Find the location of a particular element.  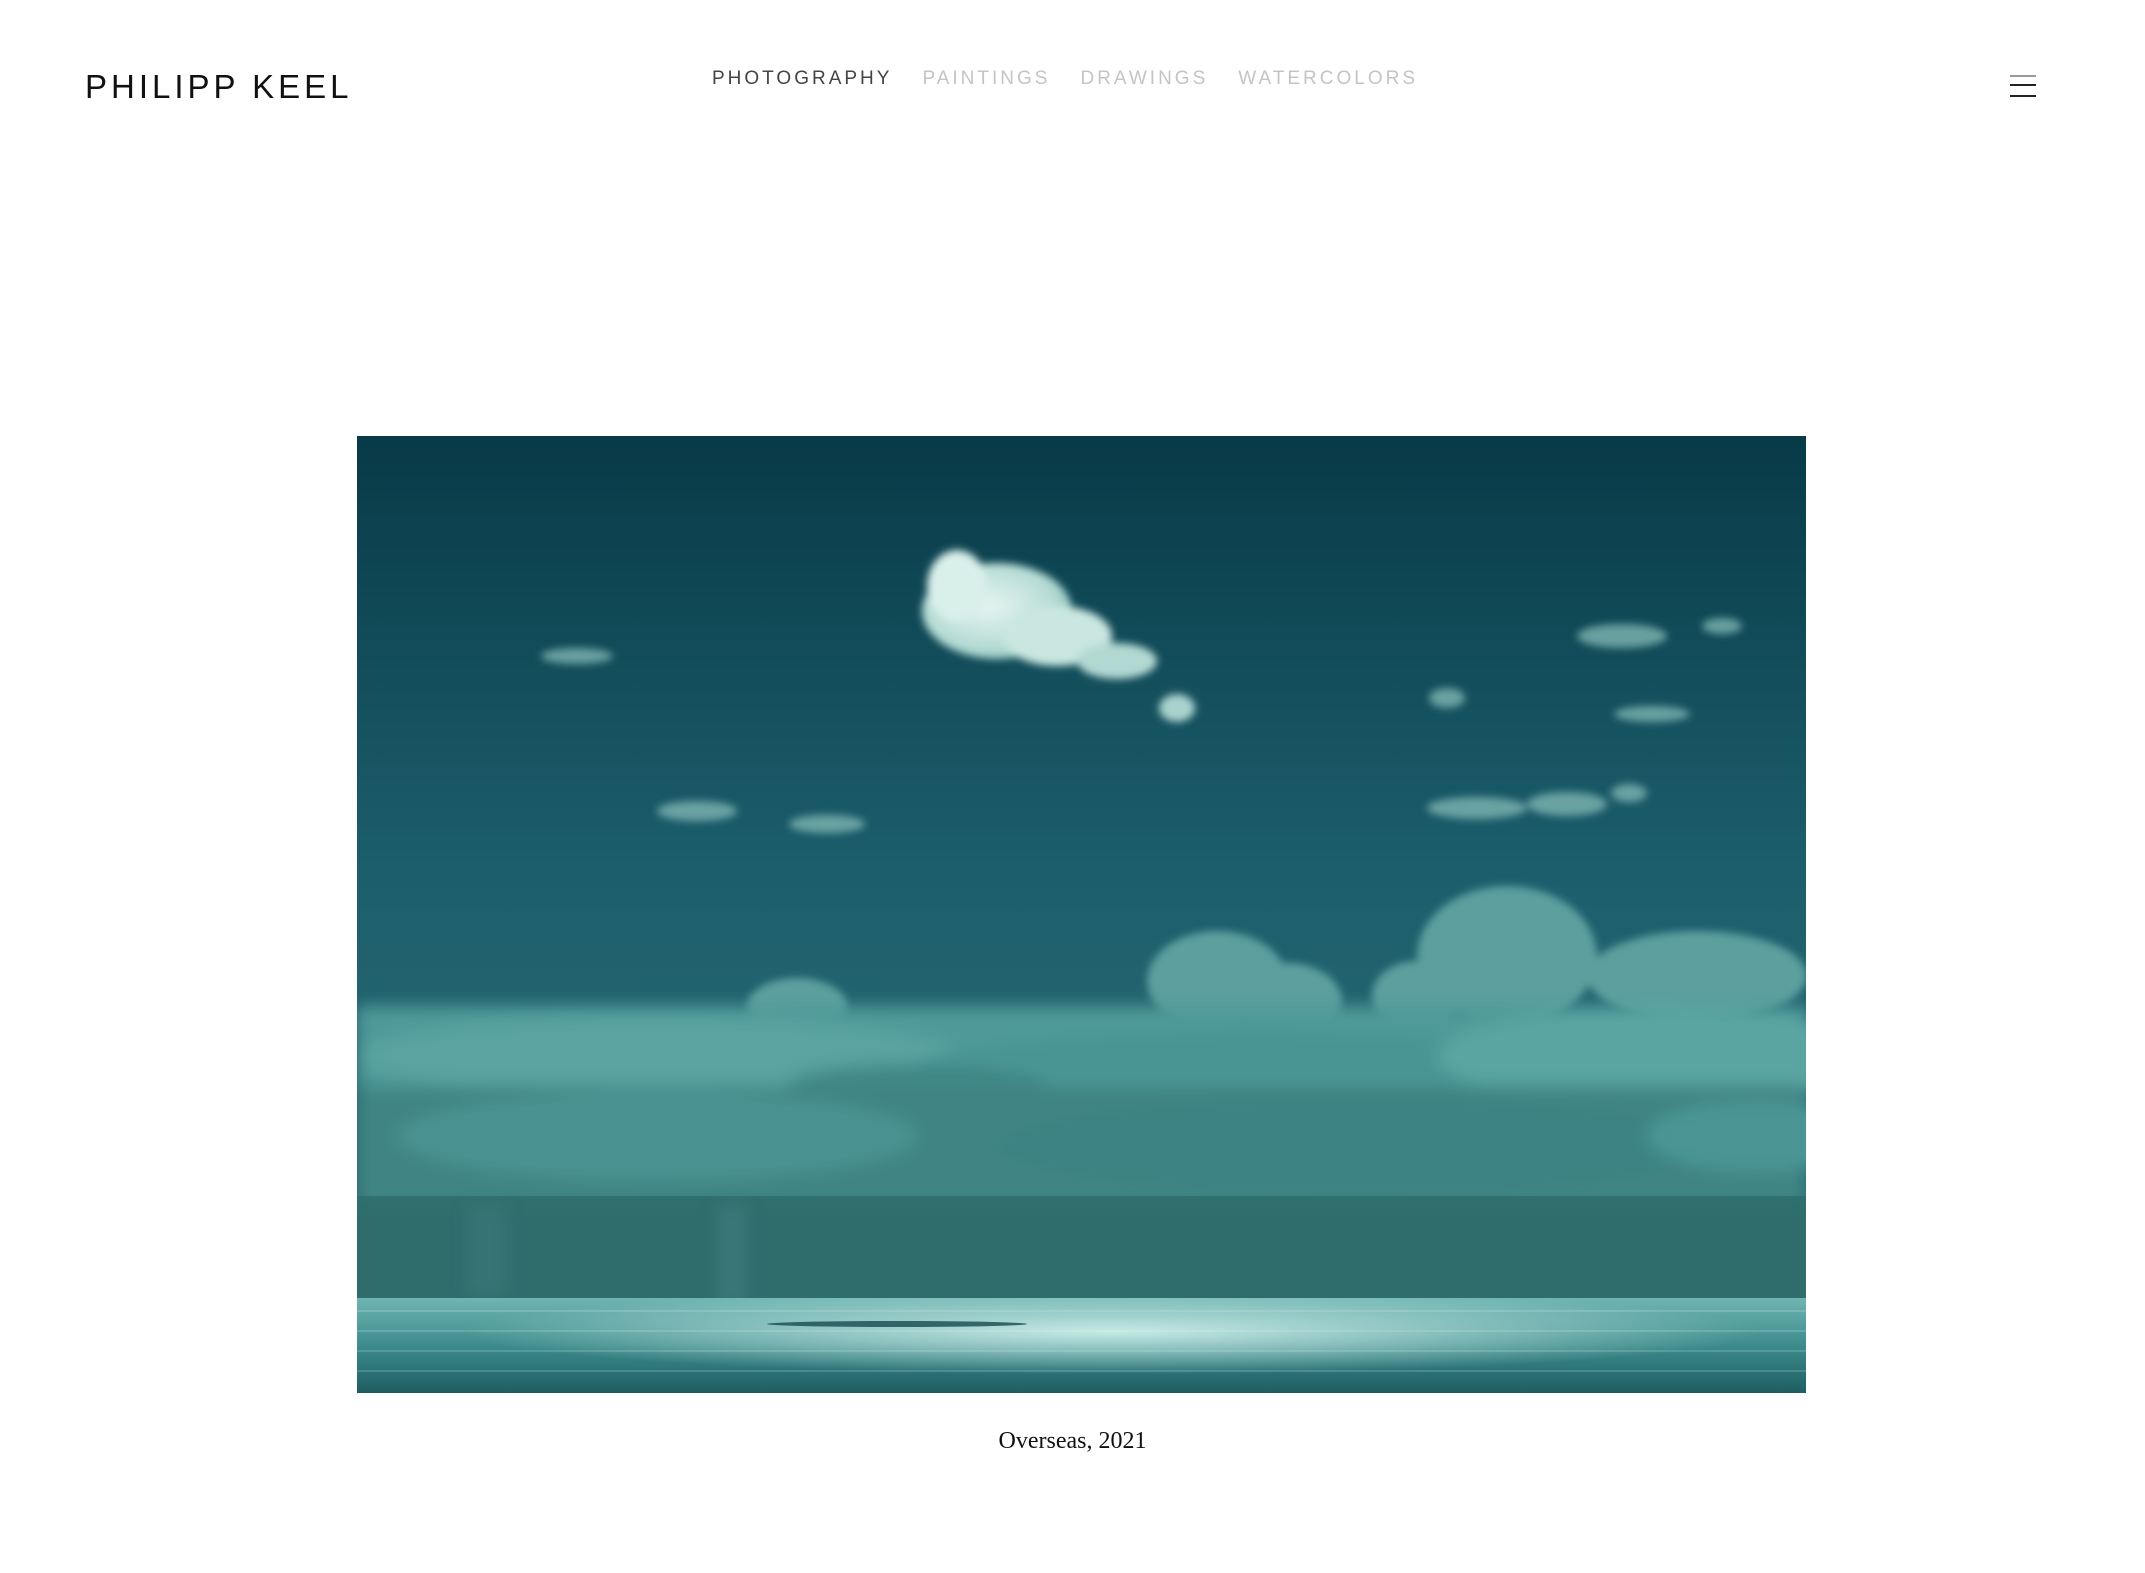

site-logo: PHILIPP KEEL is located at coordinates (219, 87).